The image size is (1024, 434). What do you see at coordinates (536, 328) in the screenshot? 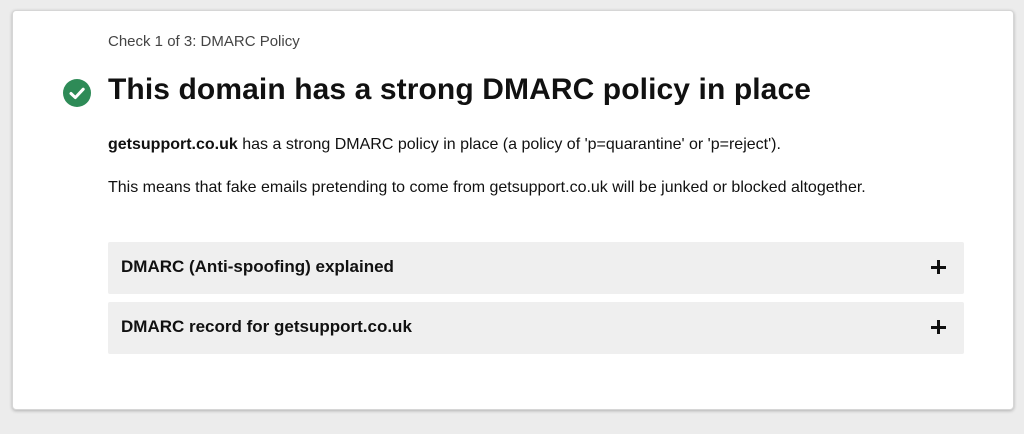
I see `accordion-dmarc-record: DMARC record for getsupport.co.uk` at bounding box center [536, 328].